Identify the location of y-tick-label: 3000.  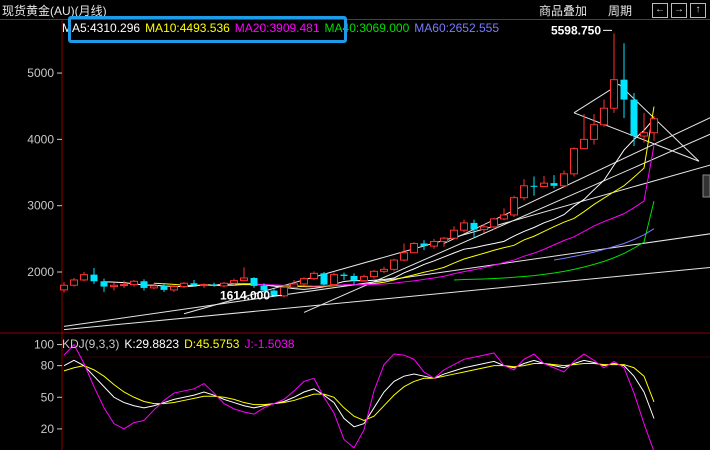
(40, 206).